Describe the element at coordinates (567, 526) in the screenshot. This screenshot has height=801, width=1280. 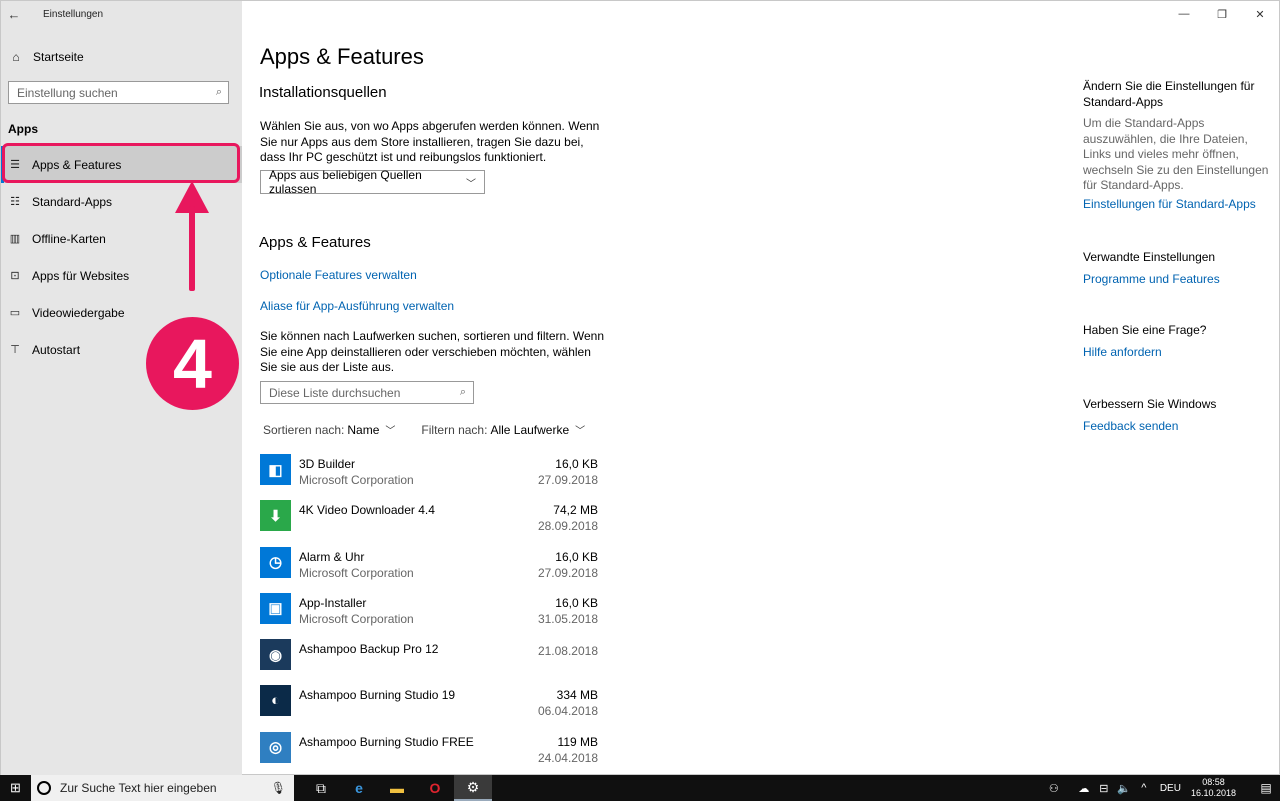
I see `app-date: 28.09.2018` at that location.